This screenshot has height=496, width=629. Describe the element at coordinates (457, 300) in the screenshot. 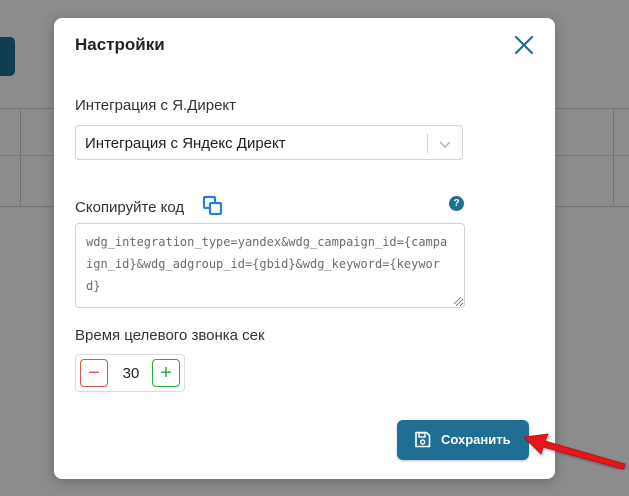

I see `resize-handle-icon` at that location.